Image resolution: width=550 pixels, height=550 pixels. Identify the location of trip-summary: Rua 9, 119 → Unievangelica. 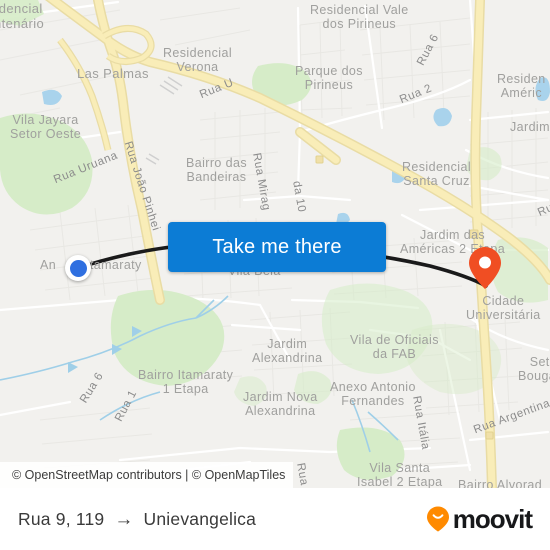
(137, 519).